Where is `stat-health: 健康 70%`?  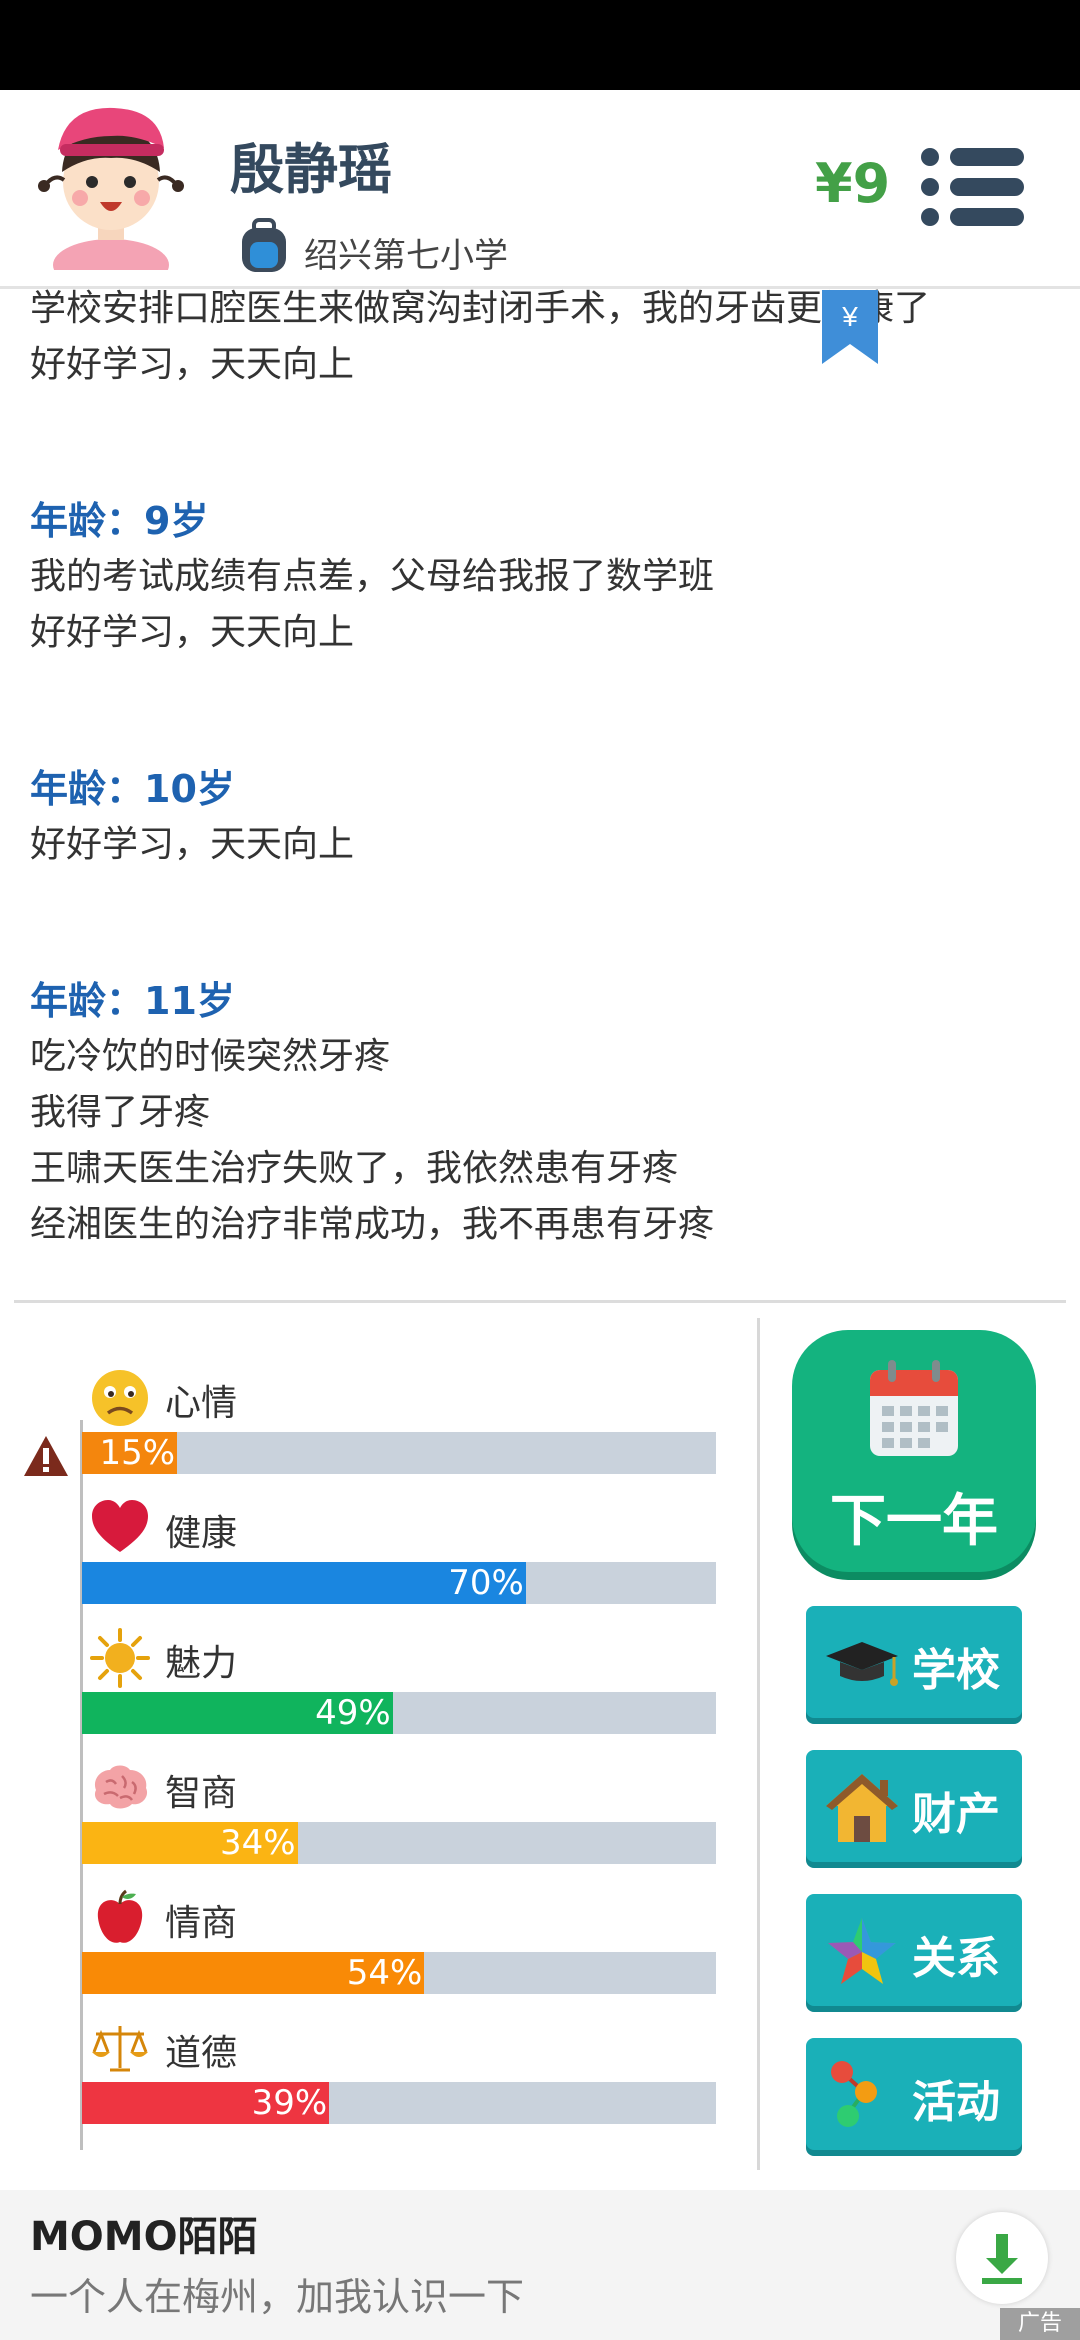 stat-health: 健康 70% is located at coordinates (370, 1563).